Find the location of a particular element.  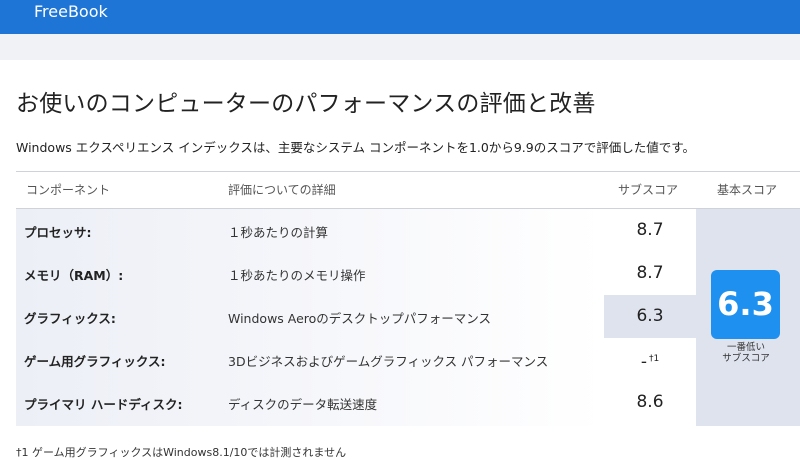

table-row: グラフィックス: Windows Aeroのデスクトップパフォーマンス 6.3 is located at coordinates (400, 316).